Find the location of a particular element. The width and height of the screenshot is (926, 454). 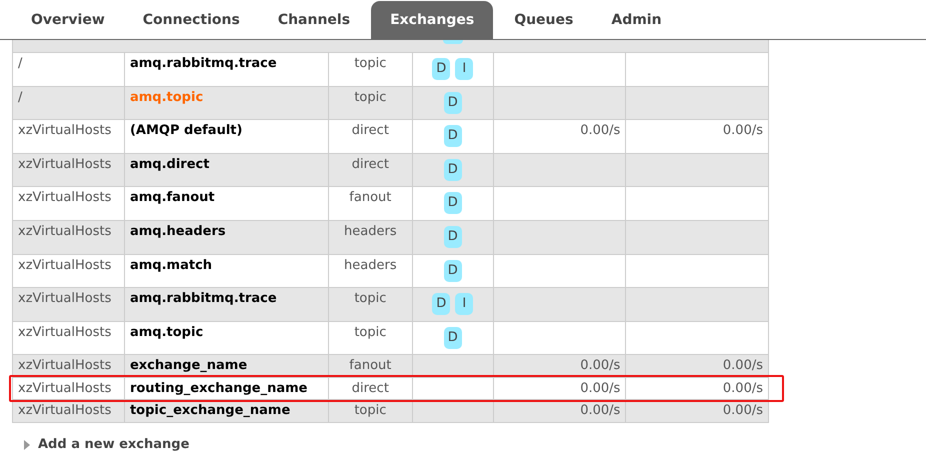

nav-tab: Exchanges is located at coordinates (432, 20).